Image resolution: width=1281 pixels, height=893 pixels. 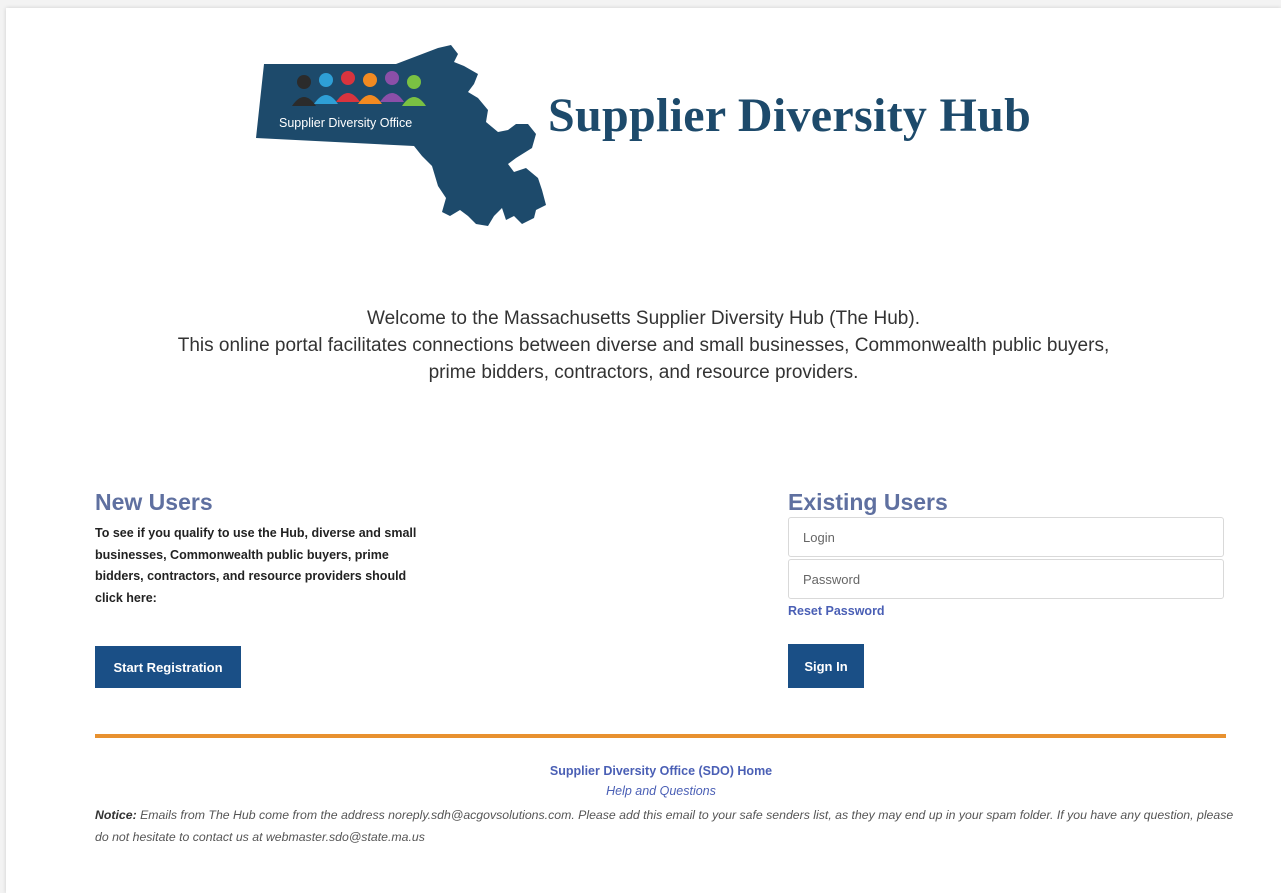 I want to click on footer-divider, so click(x=660, y=736).